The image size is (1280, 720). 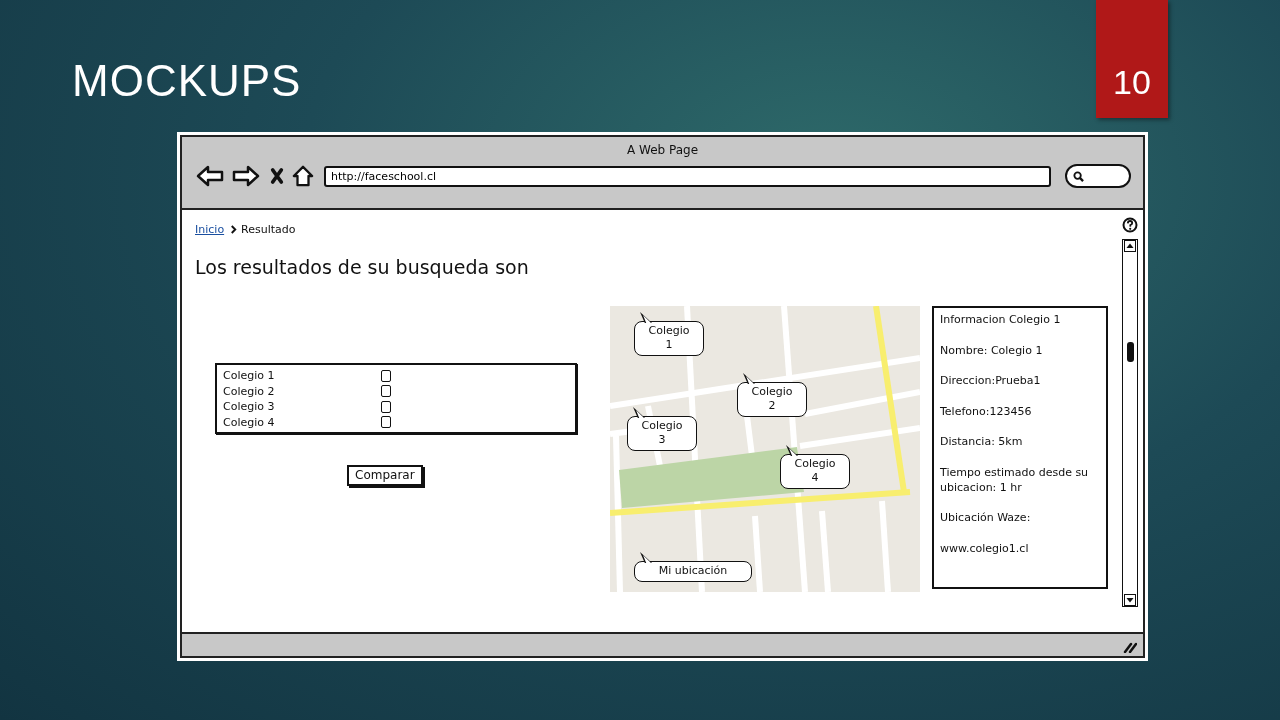 I want to click on info-text: www.colegio1.cl, so click(x=985, y=548).